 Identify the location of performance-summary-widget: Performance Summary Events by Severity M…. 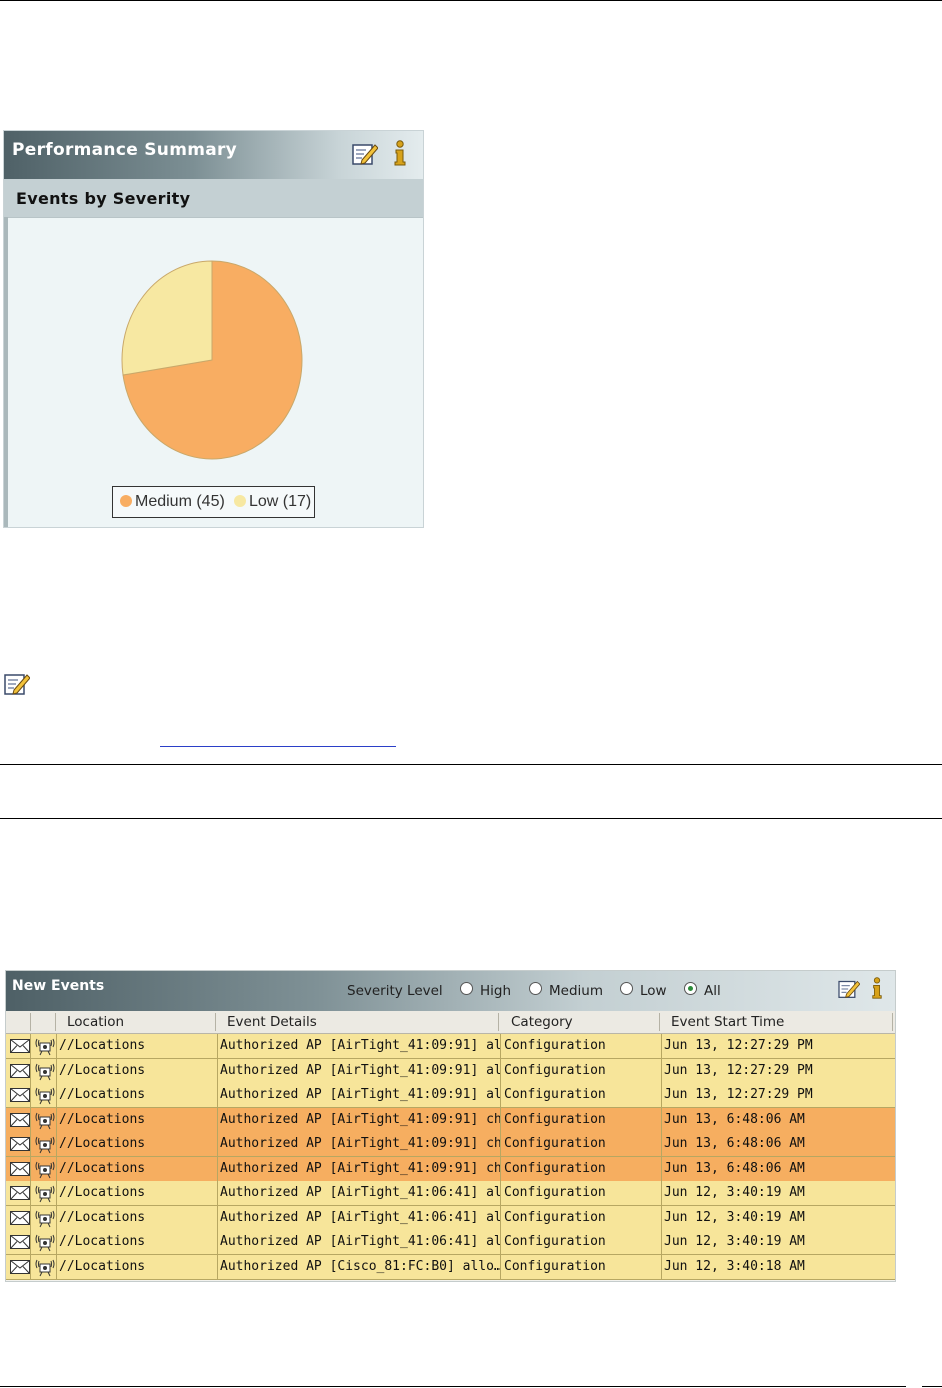
(213, 329).